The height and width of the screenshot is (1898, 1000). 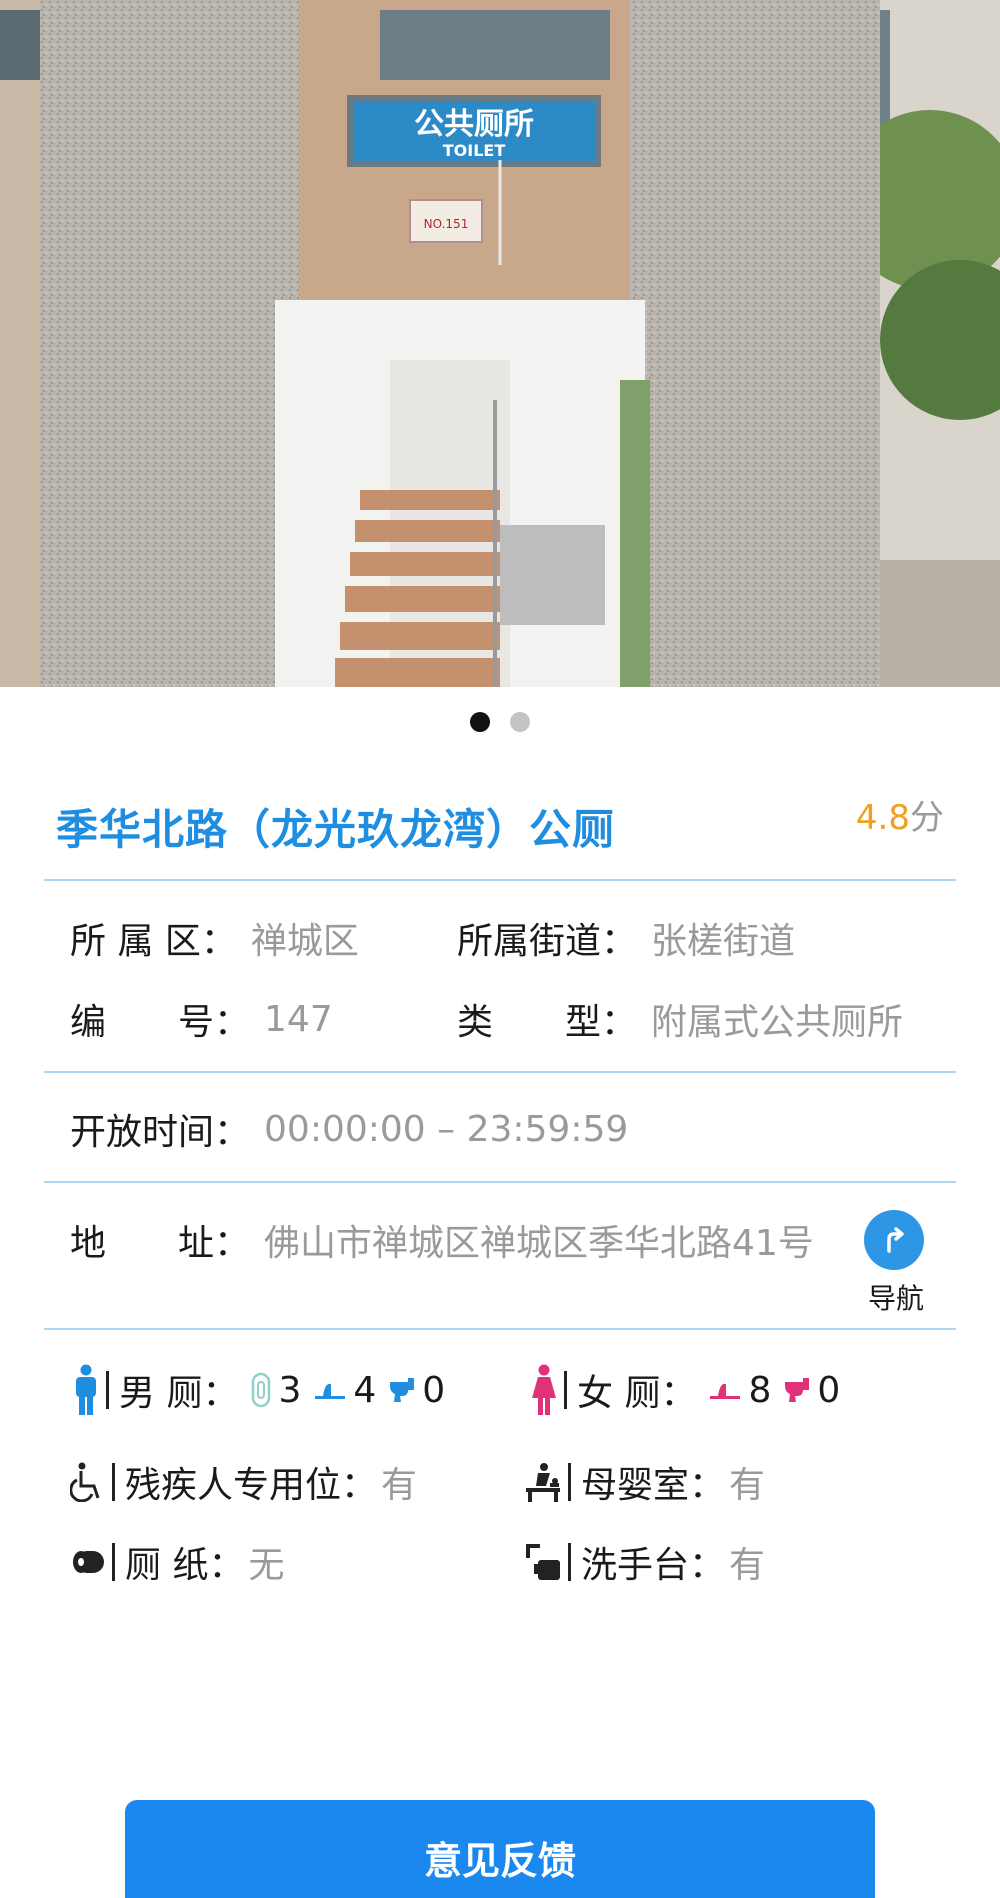 I want to click on sink-field: 洗手台： 有, so click(x=644, y=1562).